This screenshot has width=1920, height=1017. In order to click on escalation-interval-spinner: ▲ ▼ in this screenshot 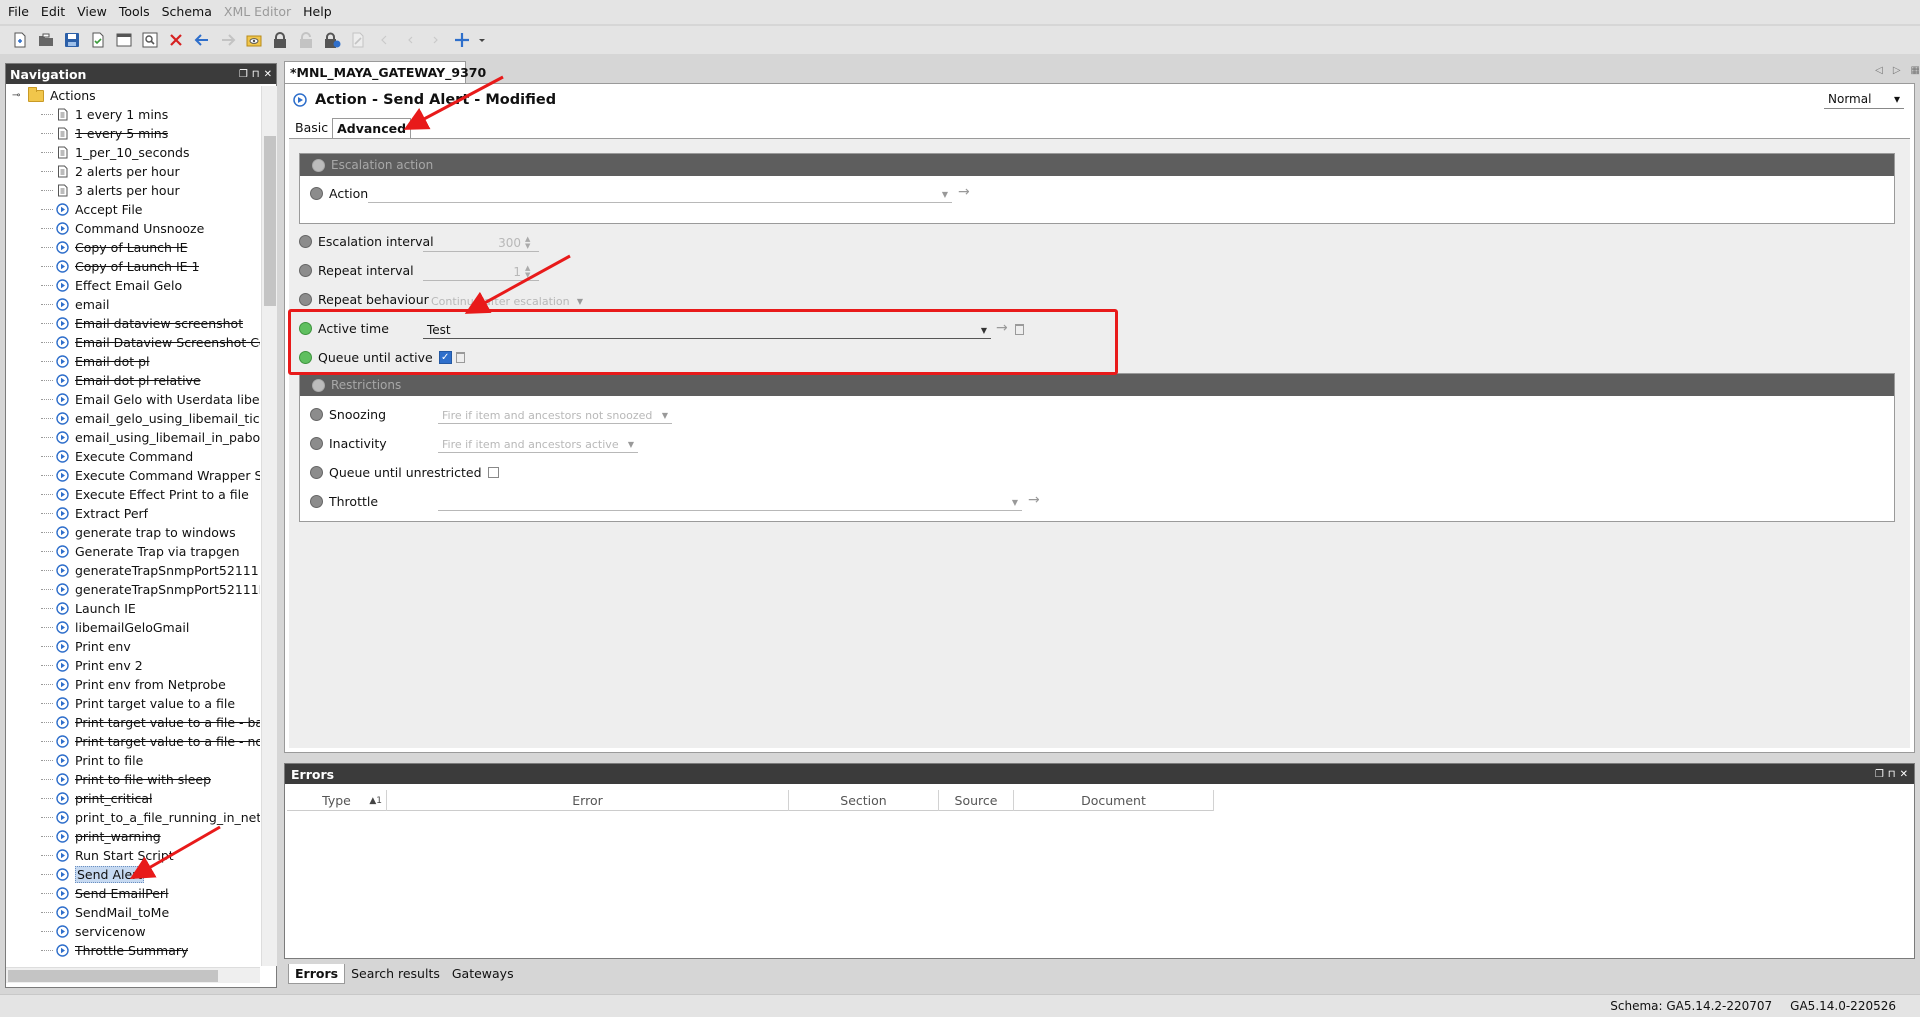, I will do `click(527, 243)`.